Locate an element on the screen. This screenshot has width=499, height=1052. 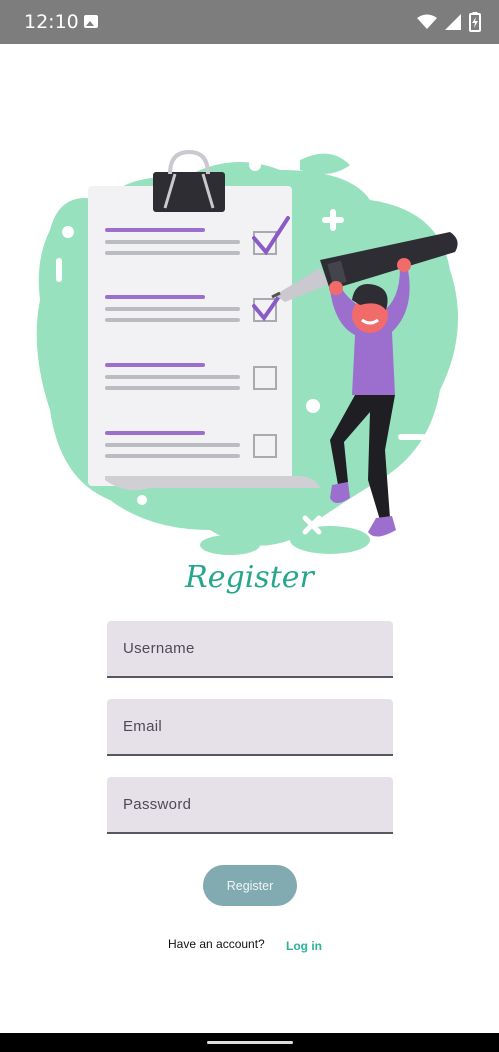
username-field is located at coordinates (250, 649).